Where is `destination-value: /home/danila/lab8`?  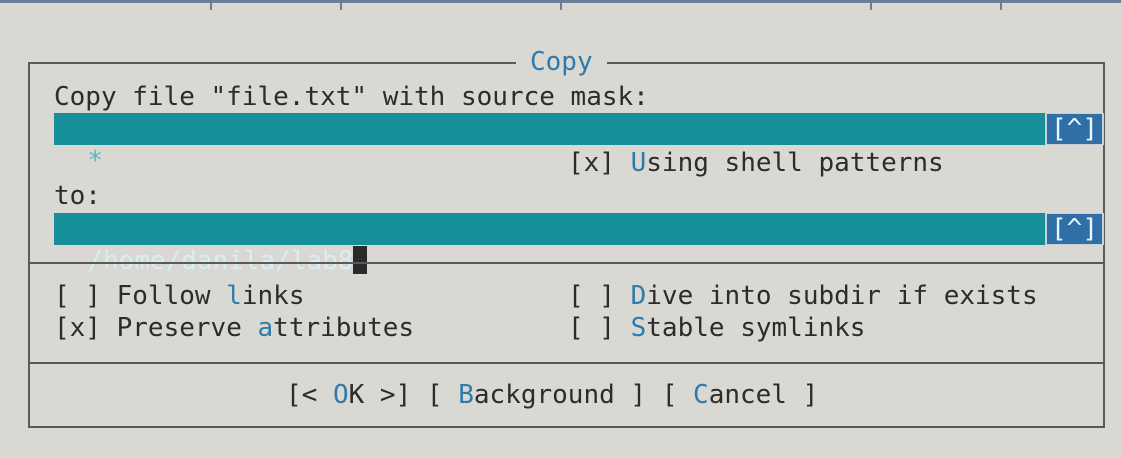 destination-value: /home/danila/lab8 is located at coordinates (220, 261).